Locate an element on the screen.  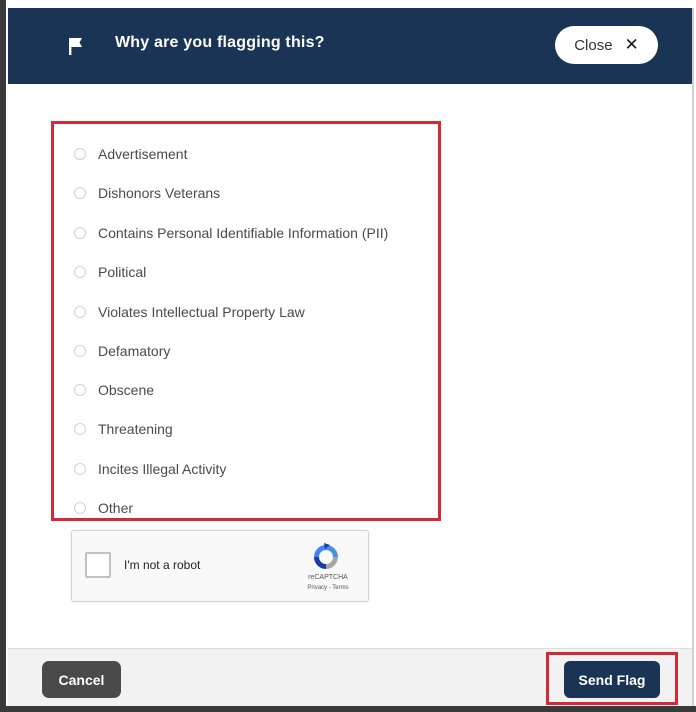
option-label: Political is located at coordinates (122, 272).